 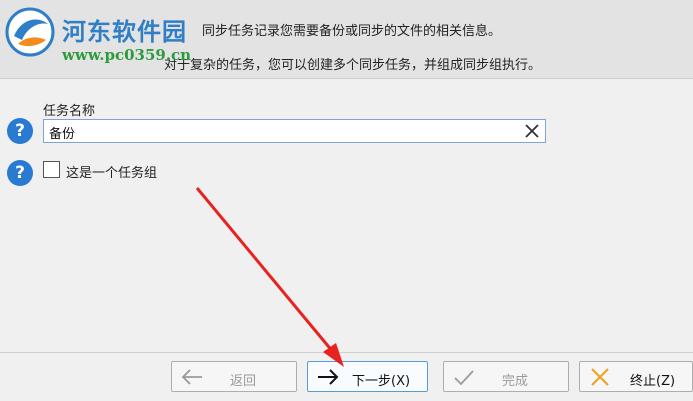 I want to click on task-name-input: 备份, so click(x=294, y=131).